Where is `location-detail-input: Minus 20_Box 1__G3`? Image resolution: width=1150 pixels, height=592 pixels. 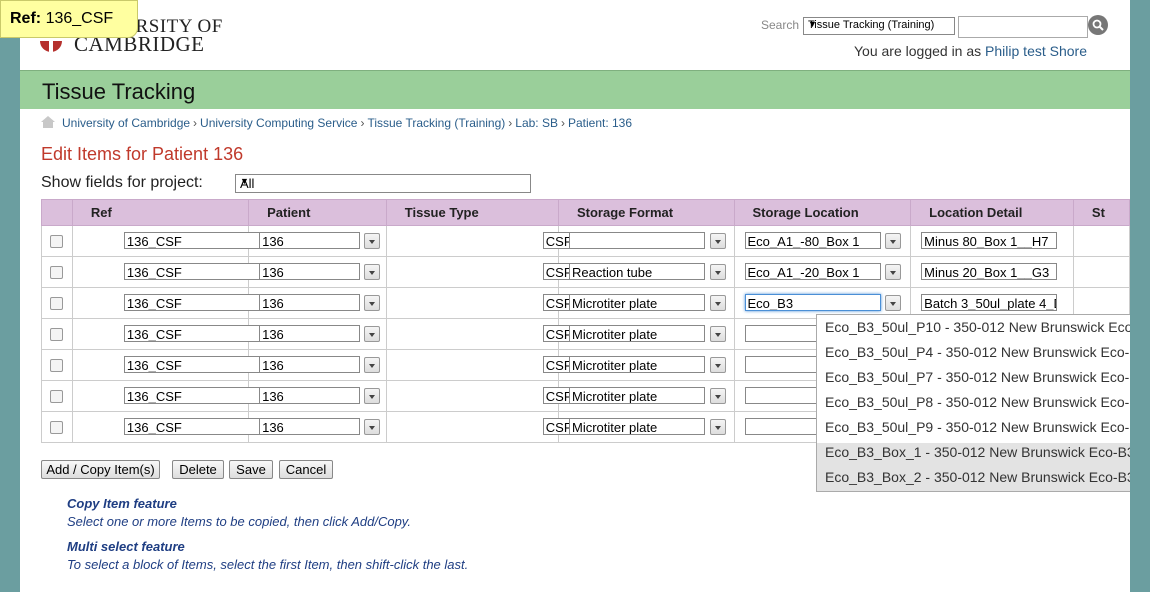
location-detail-input: Minus 20_Box 1__G3 is located at coordinates (989, 271).